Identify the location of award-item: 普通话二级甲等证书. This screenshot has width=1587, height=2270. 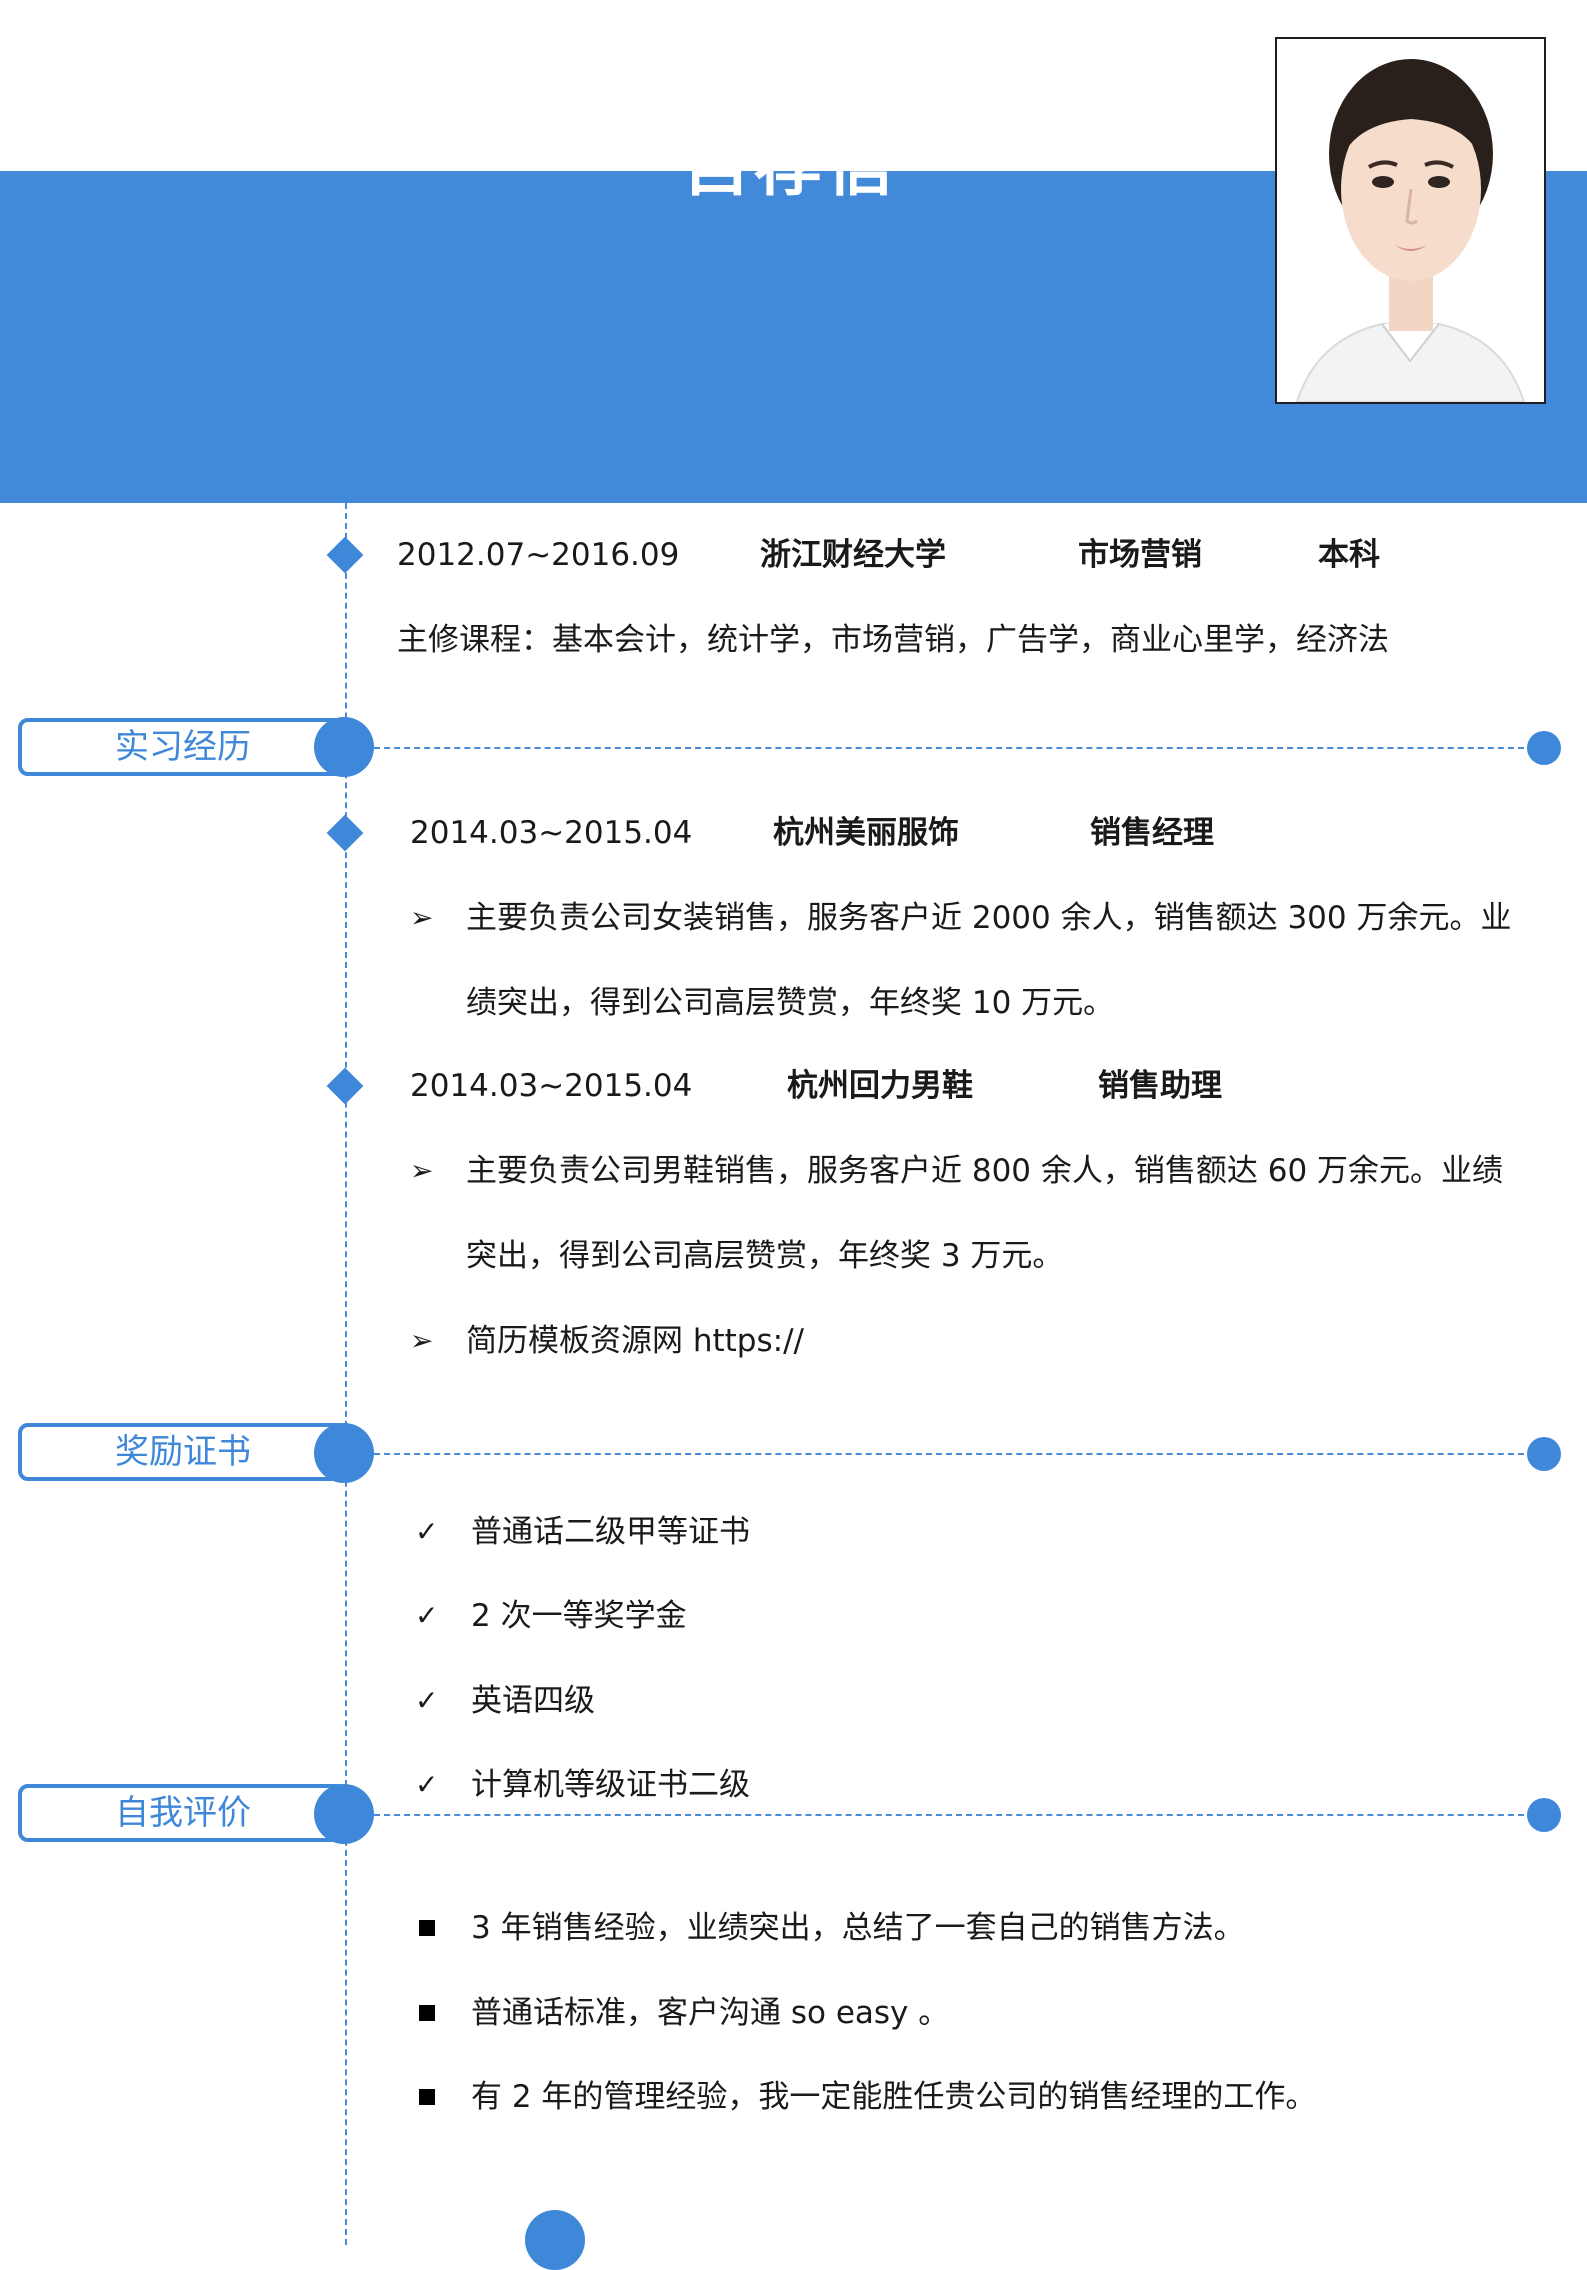
(610, 1532).